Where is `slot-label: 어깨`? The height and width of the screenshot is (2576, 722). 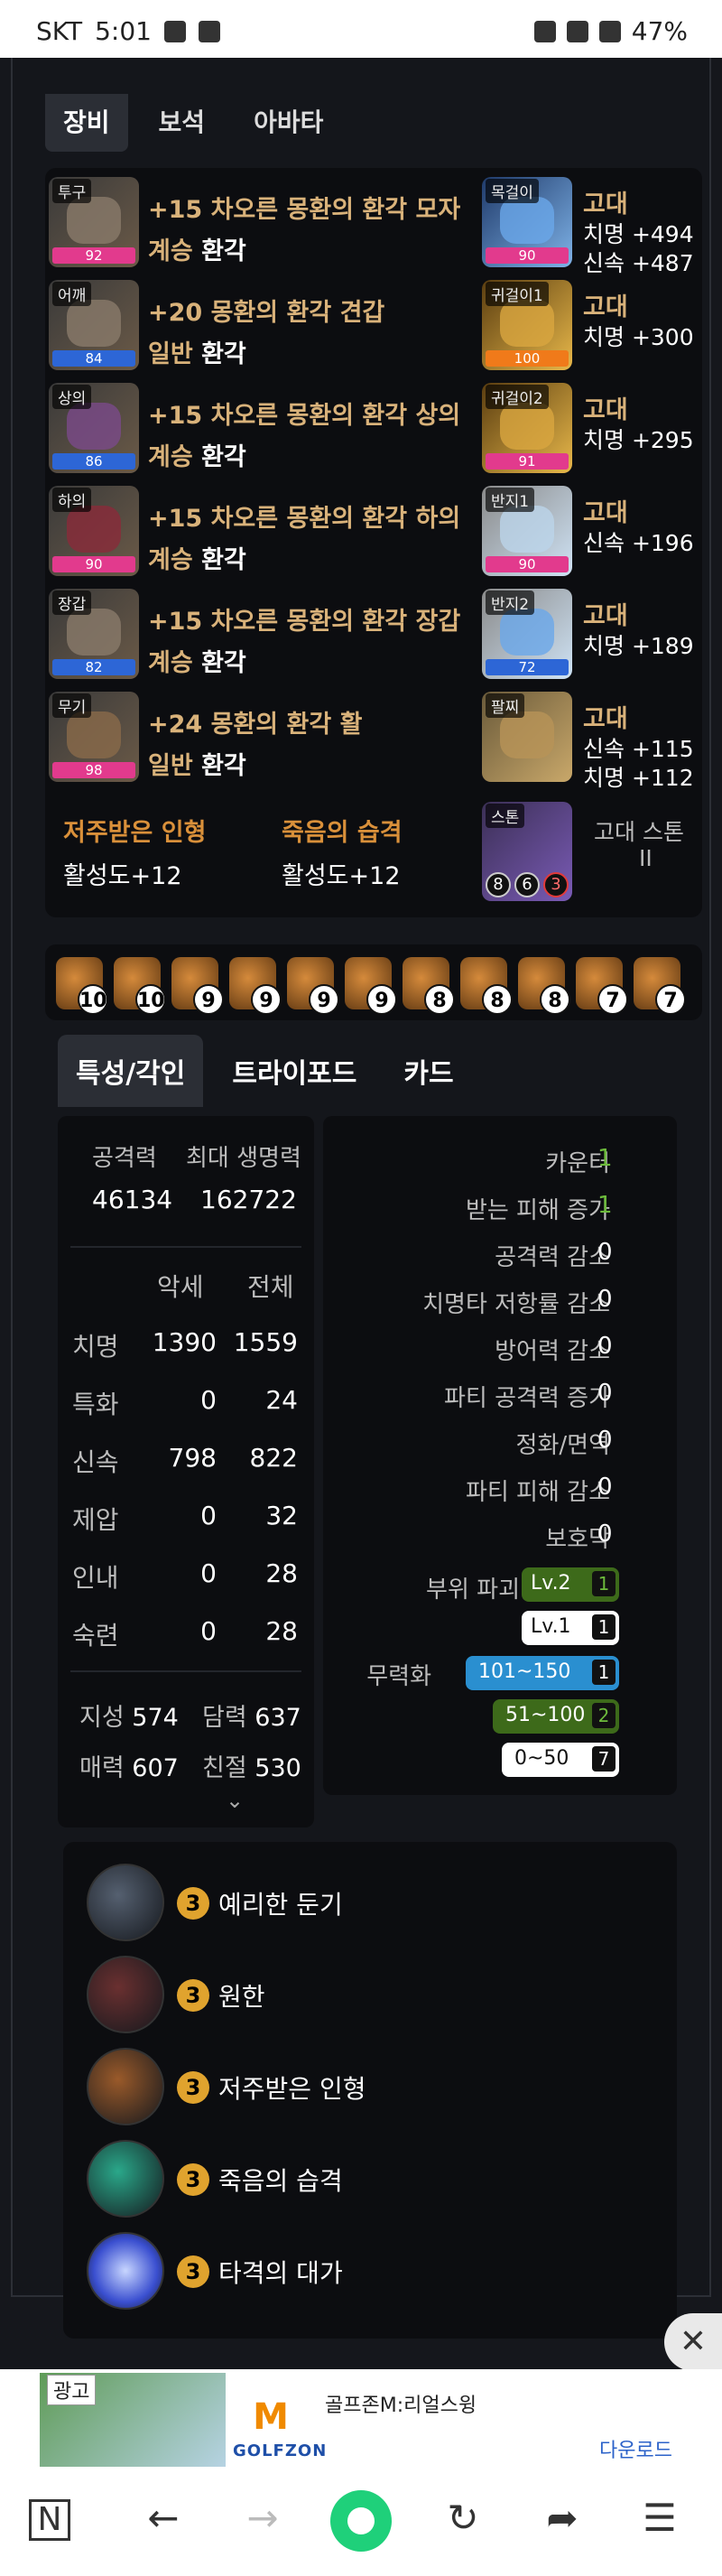
slot-label: 어깨 is located at coordinates (72, 294).